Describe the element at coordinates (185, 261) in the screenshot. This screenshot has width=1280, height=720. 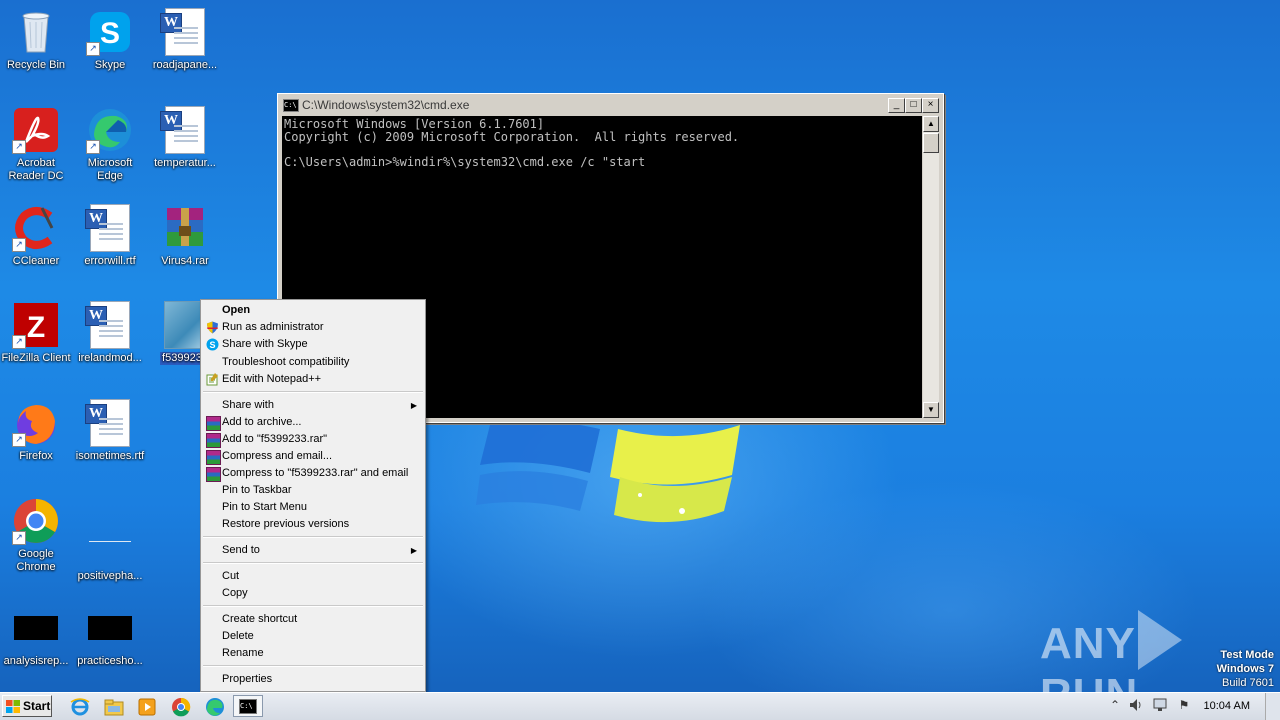
I see `desktop-icon-label: Virus4.rar` at that location.